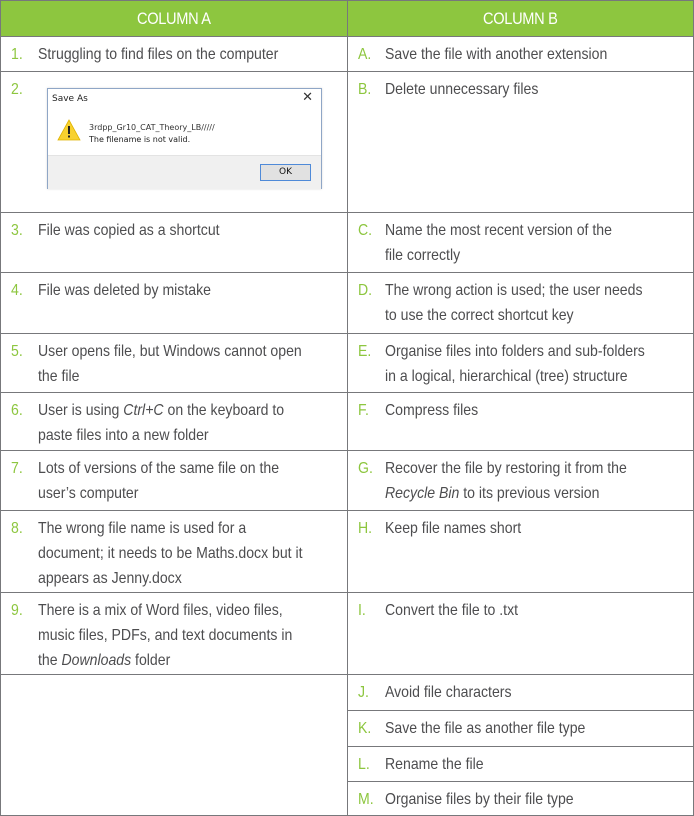 The width and height of the screenshot is (694, 816). What do you see at coordinates (184, 172) in the screenshot?
I see `dialog-footer: OK` at bounding box center [184, 172].